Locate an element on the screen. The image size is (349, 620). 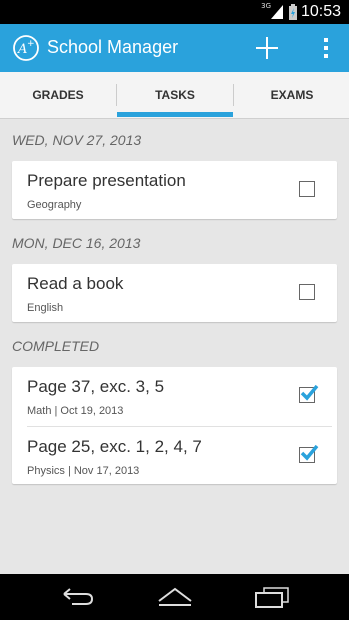
status-bar: 3G 10:53 is located at coordinates (174, 12).